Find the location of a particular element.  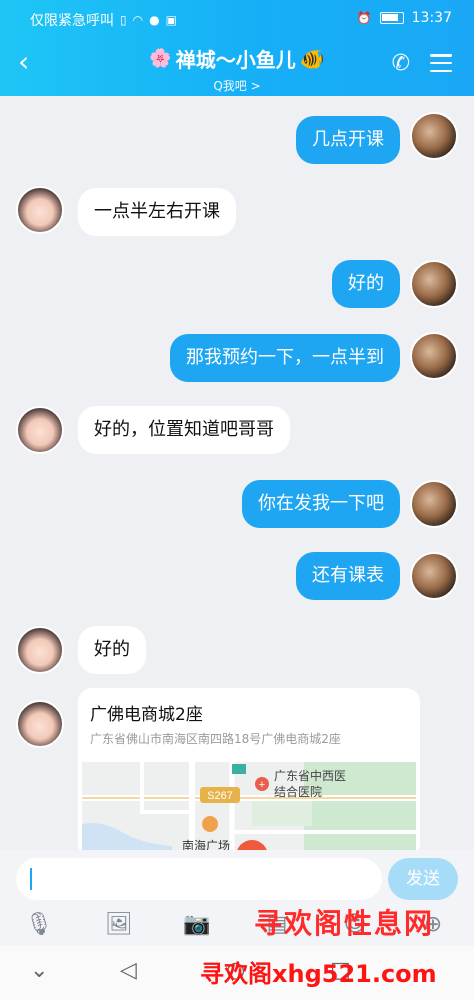

send-button: 发送 is located at coordinates (423, 879).